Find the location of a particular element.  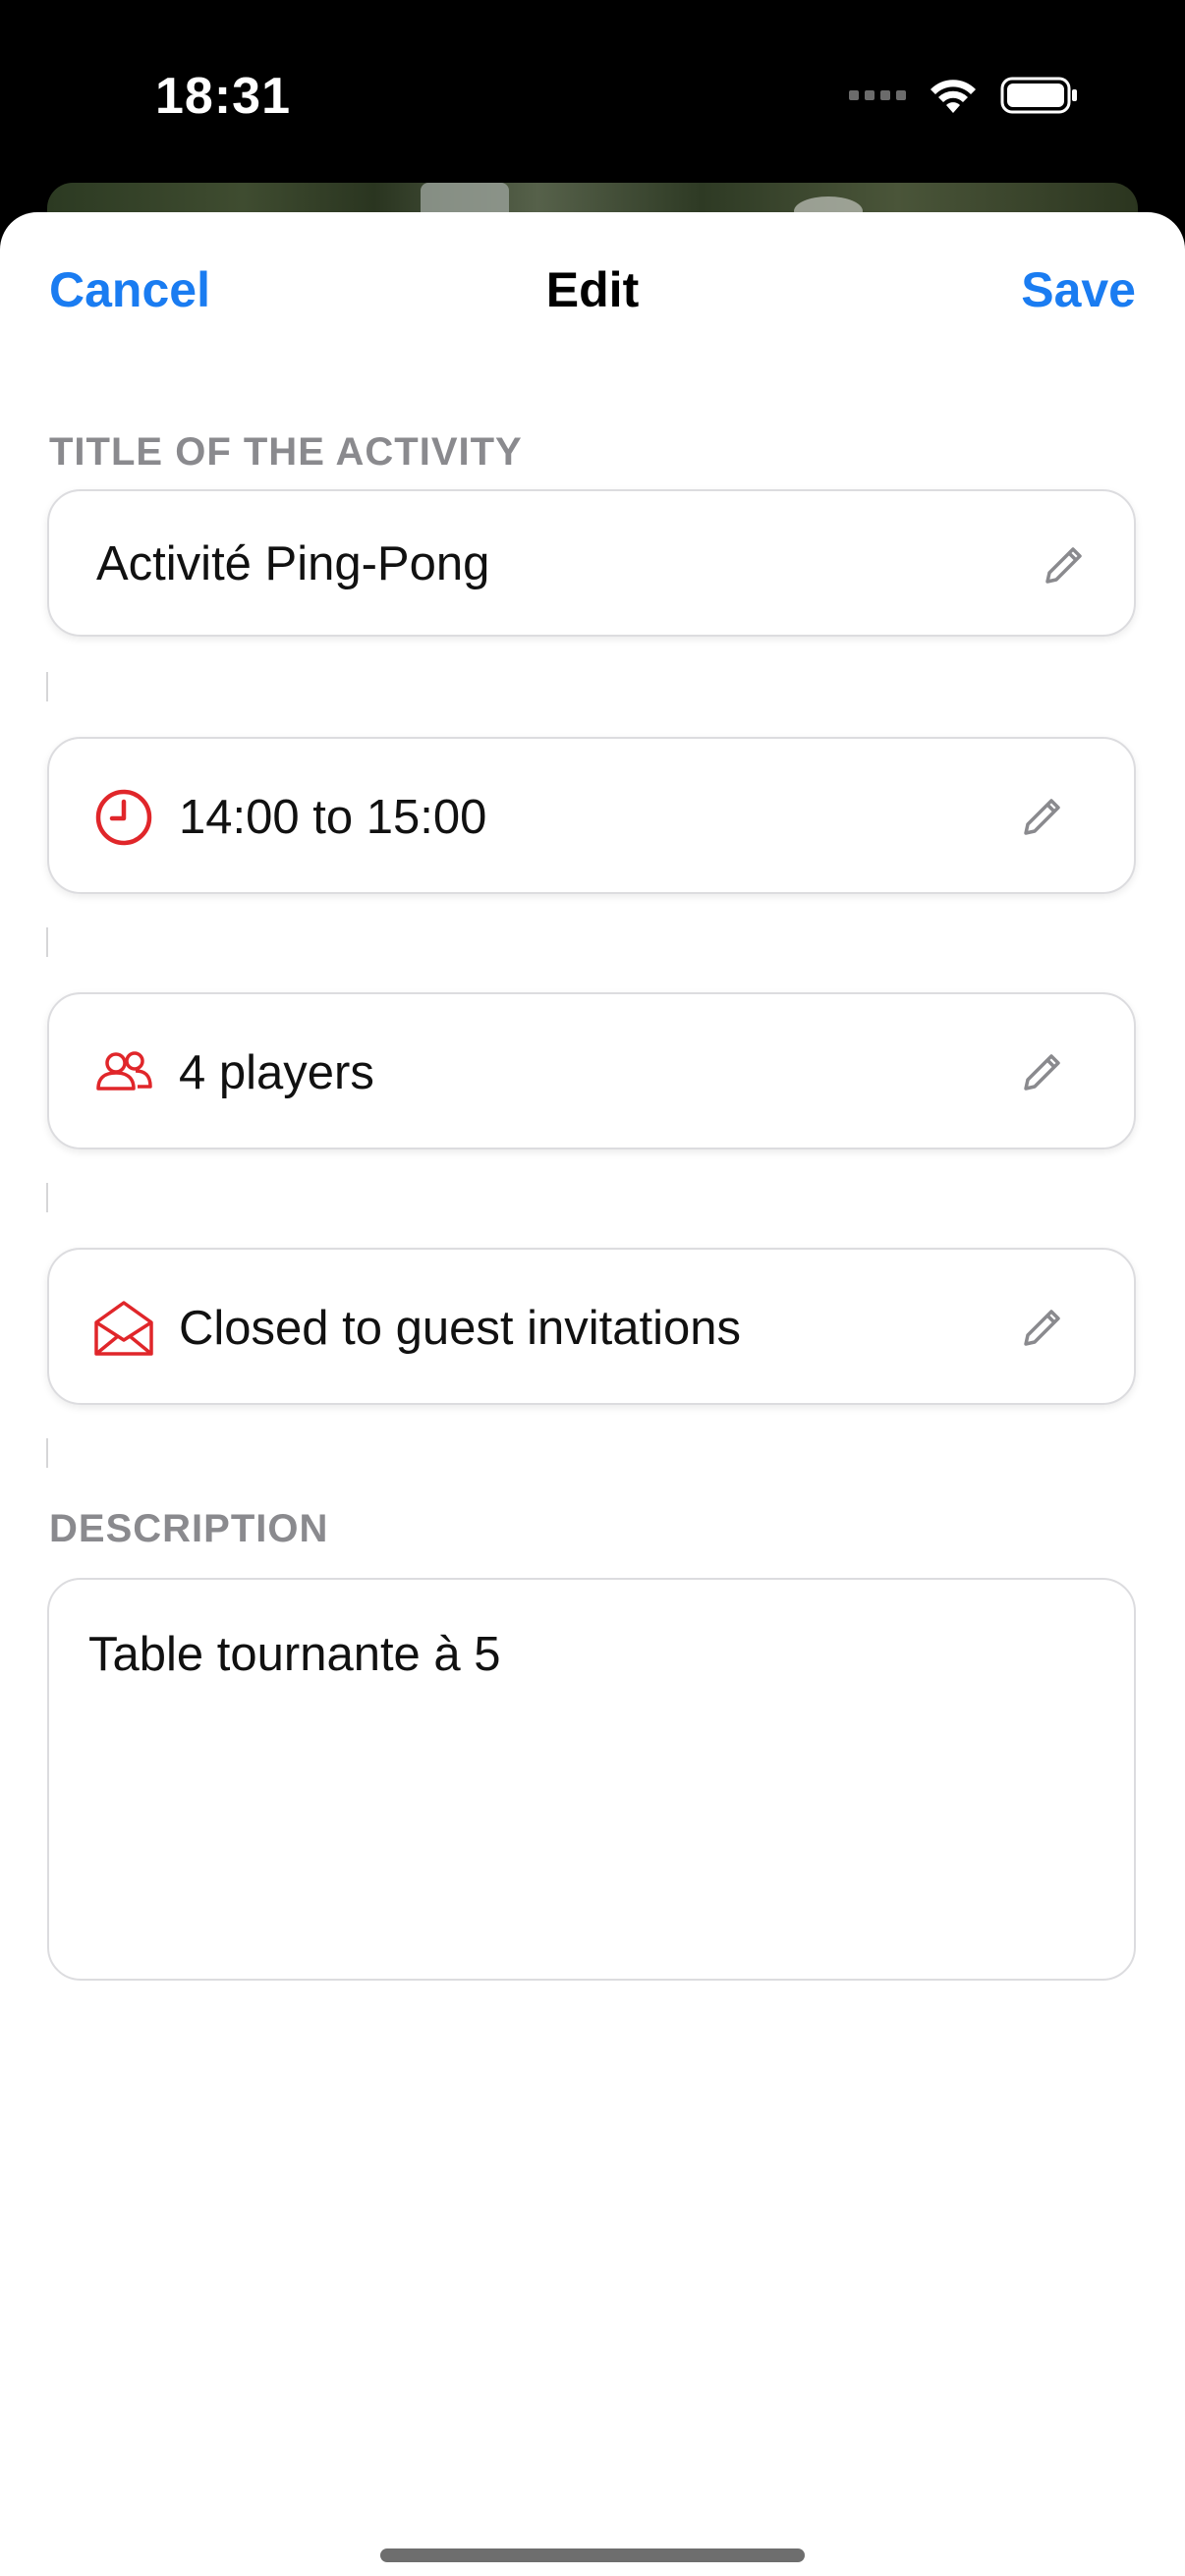

wifi-icon is located at coordinates (954, 96).